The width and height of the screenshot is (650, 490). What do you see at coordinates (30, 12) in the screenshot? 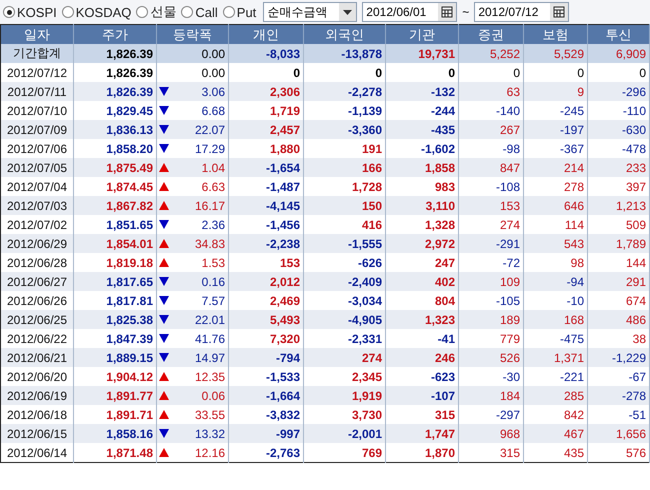
I see `market-radio: KOSPI` at bounding box center [30, 12].